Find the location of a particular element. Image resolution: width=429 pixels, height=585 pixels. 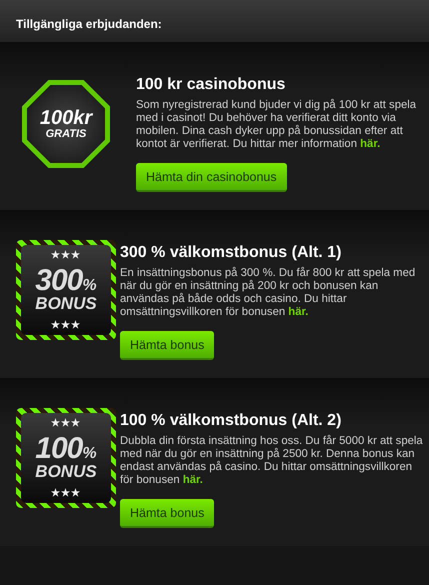

claim-button: Hämta din casinobonus is located at coordinates (211, 177).